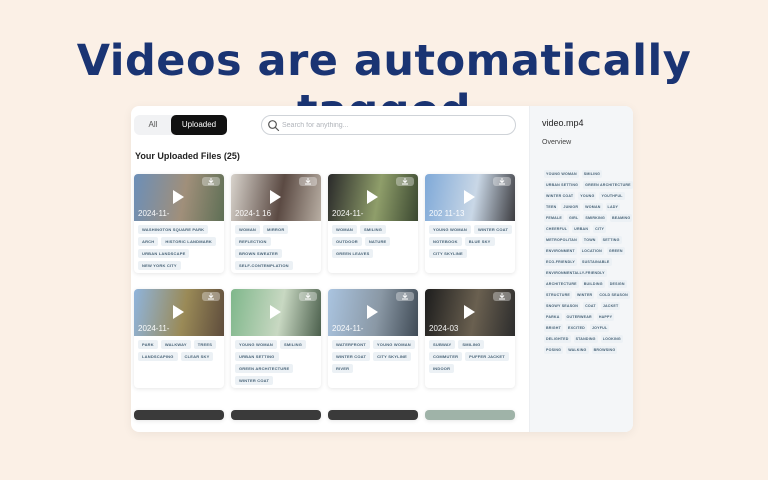 Image resolution: width=768 pixels, height=480 pixels. What do you see at coordinates (175, 344) in the screenshot?
I see `tag-chip: WALKWAY` at bounding box center [175, 344].